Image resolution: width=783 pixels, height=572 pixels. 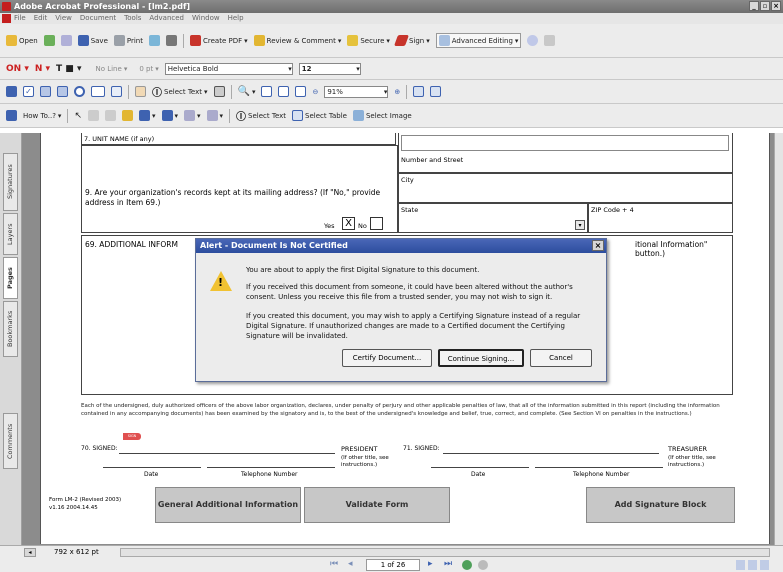 What do you see at coordinates (660, 505) in the screenshot?
I see `add-signature-block-button: Add Signature Block` at bounding box center [660, 505].